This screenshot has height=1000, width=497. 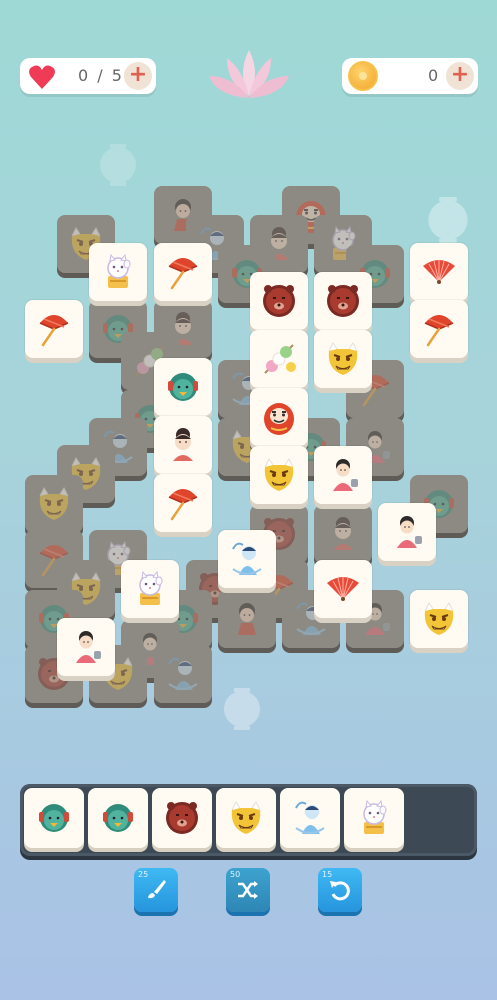 I want to click on add-lives-button: +, so click(x=138, y=76).